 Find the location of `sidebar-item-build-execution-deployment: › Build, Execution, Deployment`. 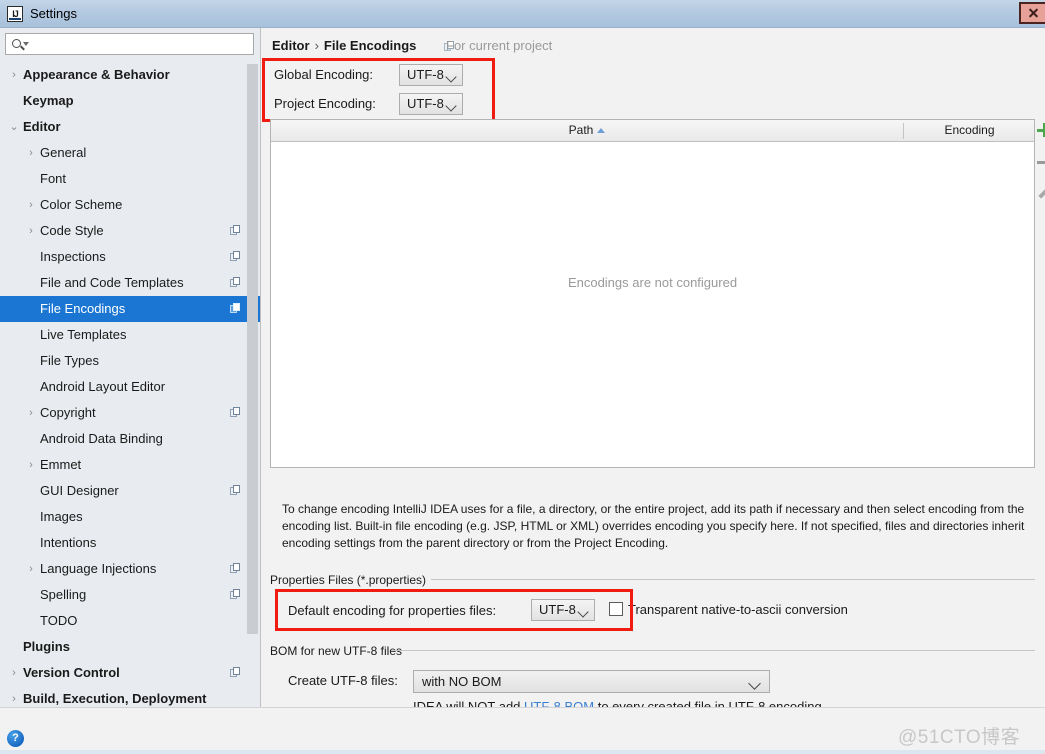

sidebar-item-build-execution-deployment: › Build, Execution, Deployment is located at coordinates (130, 696).